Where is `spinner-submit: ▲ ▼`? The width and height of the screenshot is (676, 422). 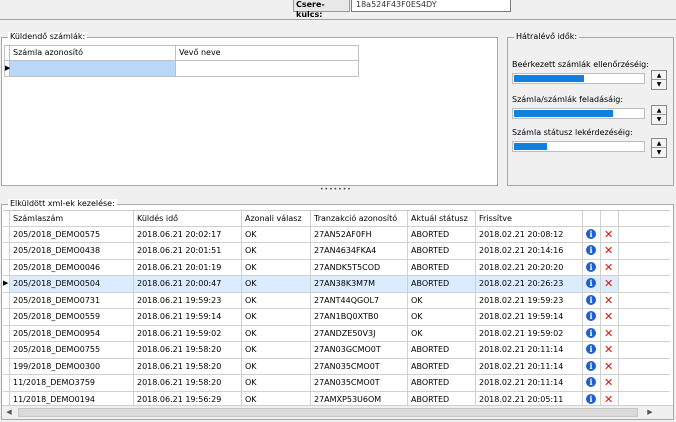 spinner-submit: ▲ ▼ is located at coordinates (659, 115).